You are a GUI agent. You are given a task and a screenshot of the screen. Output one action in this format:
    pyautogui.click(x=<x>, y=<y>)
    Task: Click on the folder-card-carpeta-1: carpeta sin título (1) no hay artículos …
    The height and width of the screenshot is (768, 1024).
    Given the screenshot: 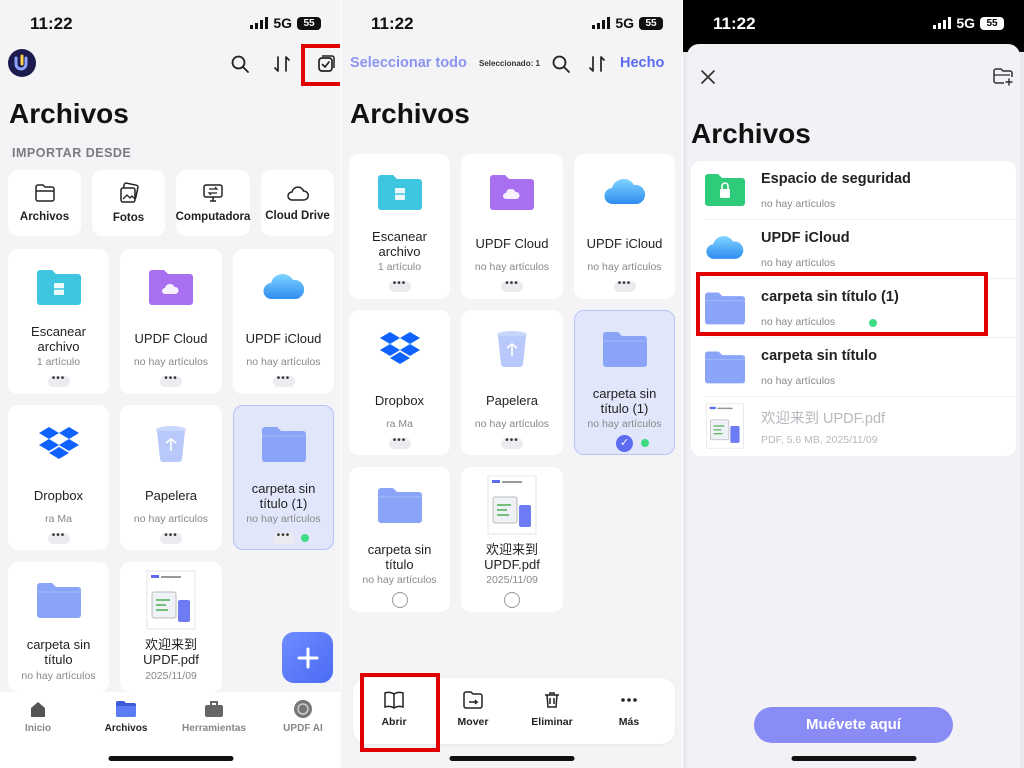 What is the action you would take?
    pyautogui.click(x=283, y=477)
    